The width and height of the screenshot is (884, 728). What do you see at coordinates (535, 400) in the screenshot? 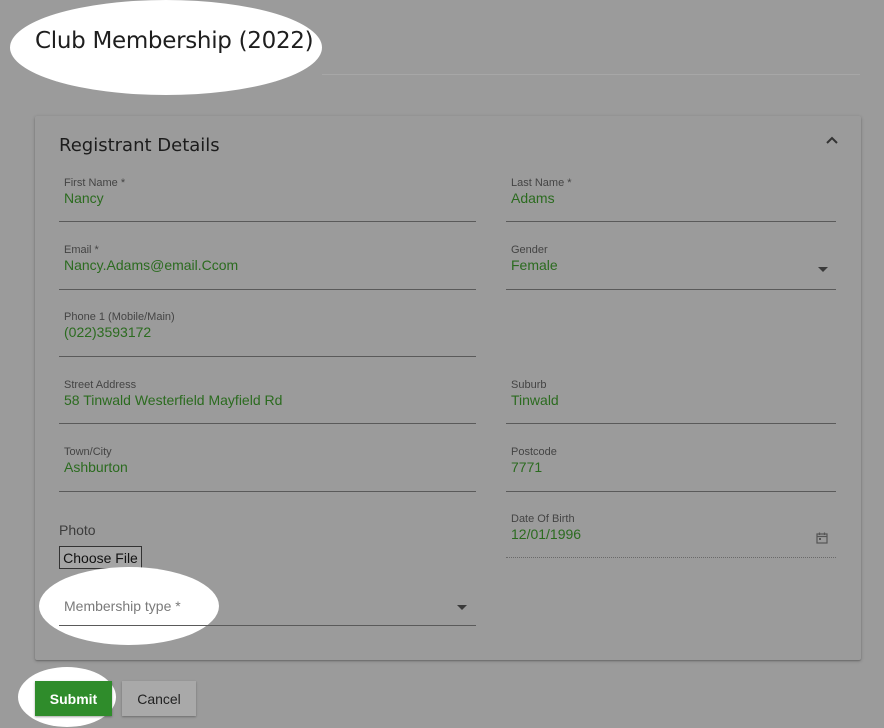
I see `suburb-value: Tinwald` at bounding box center [535, 400].